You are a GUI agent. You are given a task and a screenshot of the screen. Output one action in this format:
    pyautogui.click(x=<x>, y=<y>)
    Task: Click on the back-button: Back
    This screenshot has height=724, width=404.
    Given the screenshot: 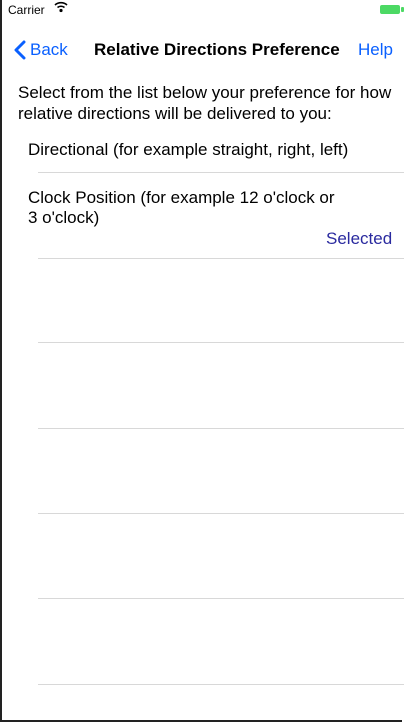 What is the action you would take?
    pyautogui.click(x=41, y=50)
    